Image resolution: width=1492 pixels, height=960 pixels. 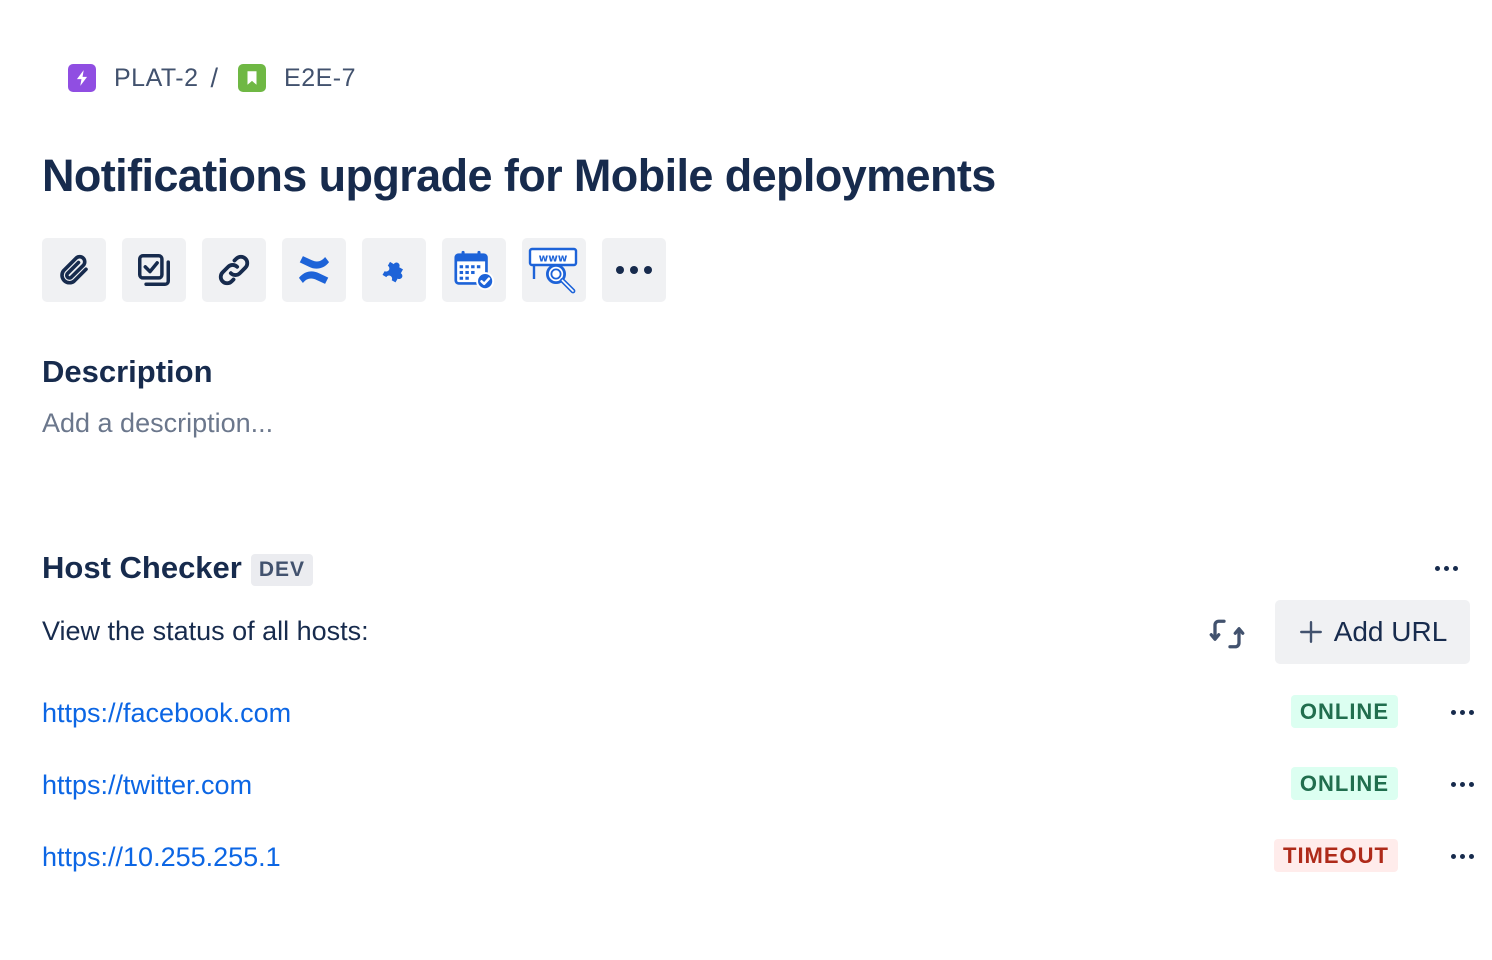 I want to click on apps-button, so click(x=394, y=270).